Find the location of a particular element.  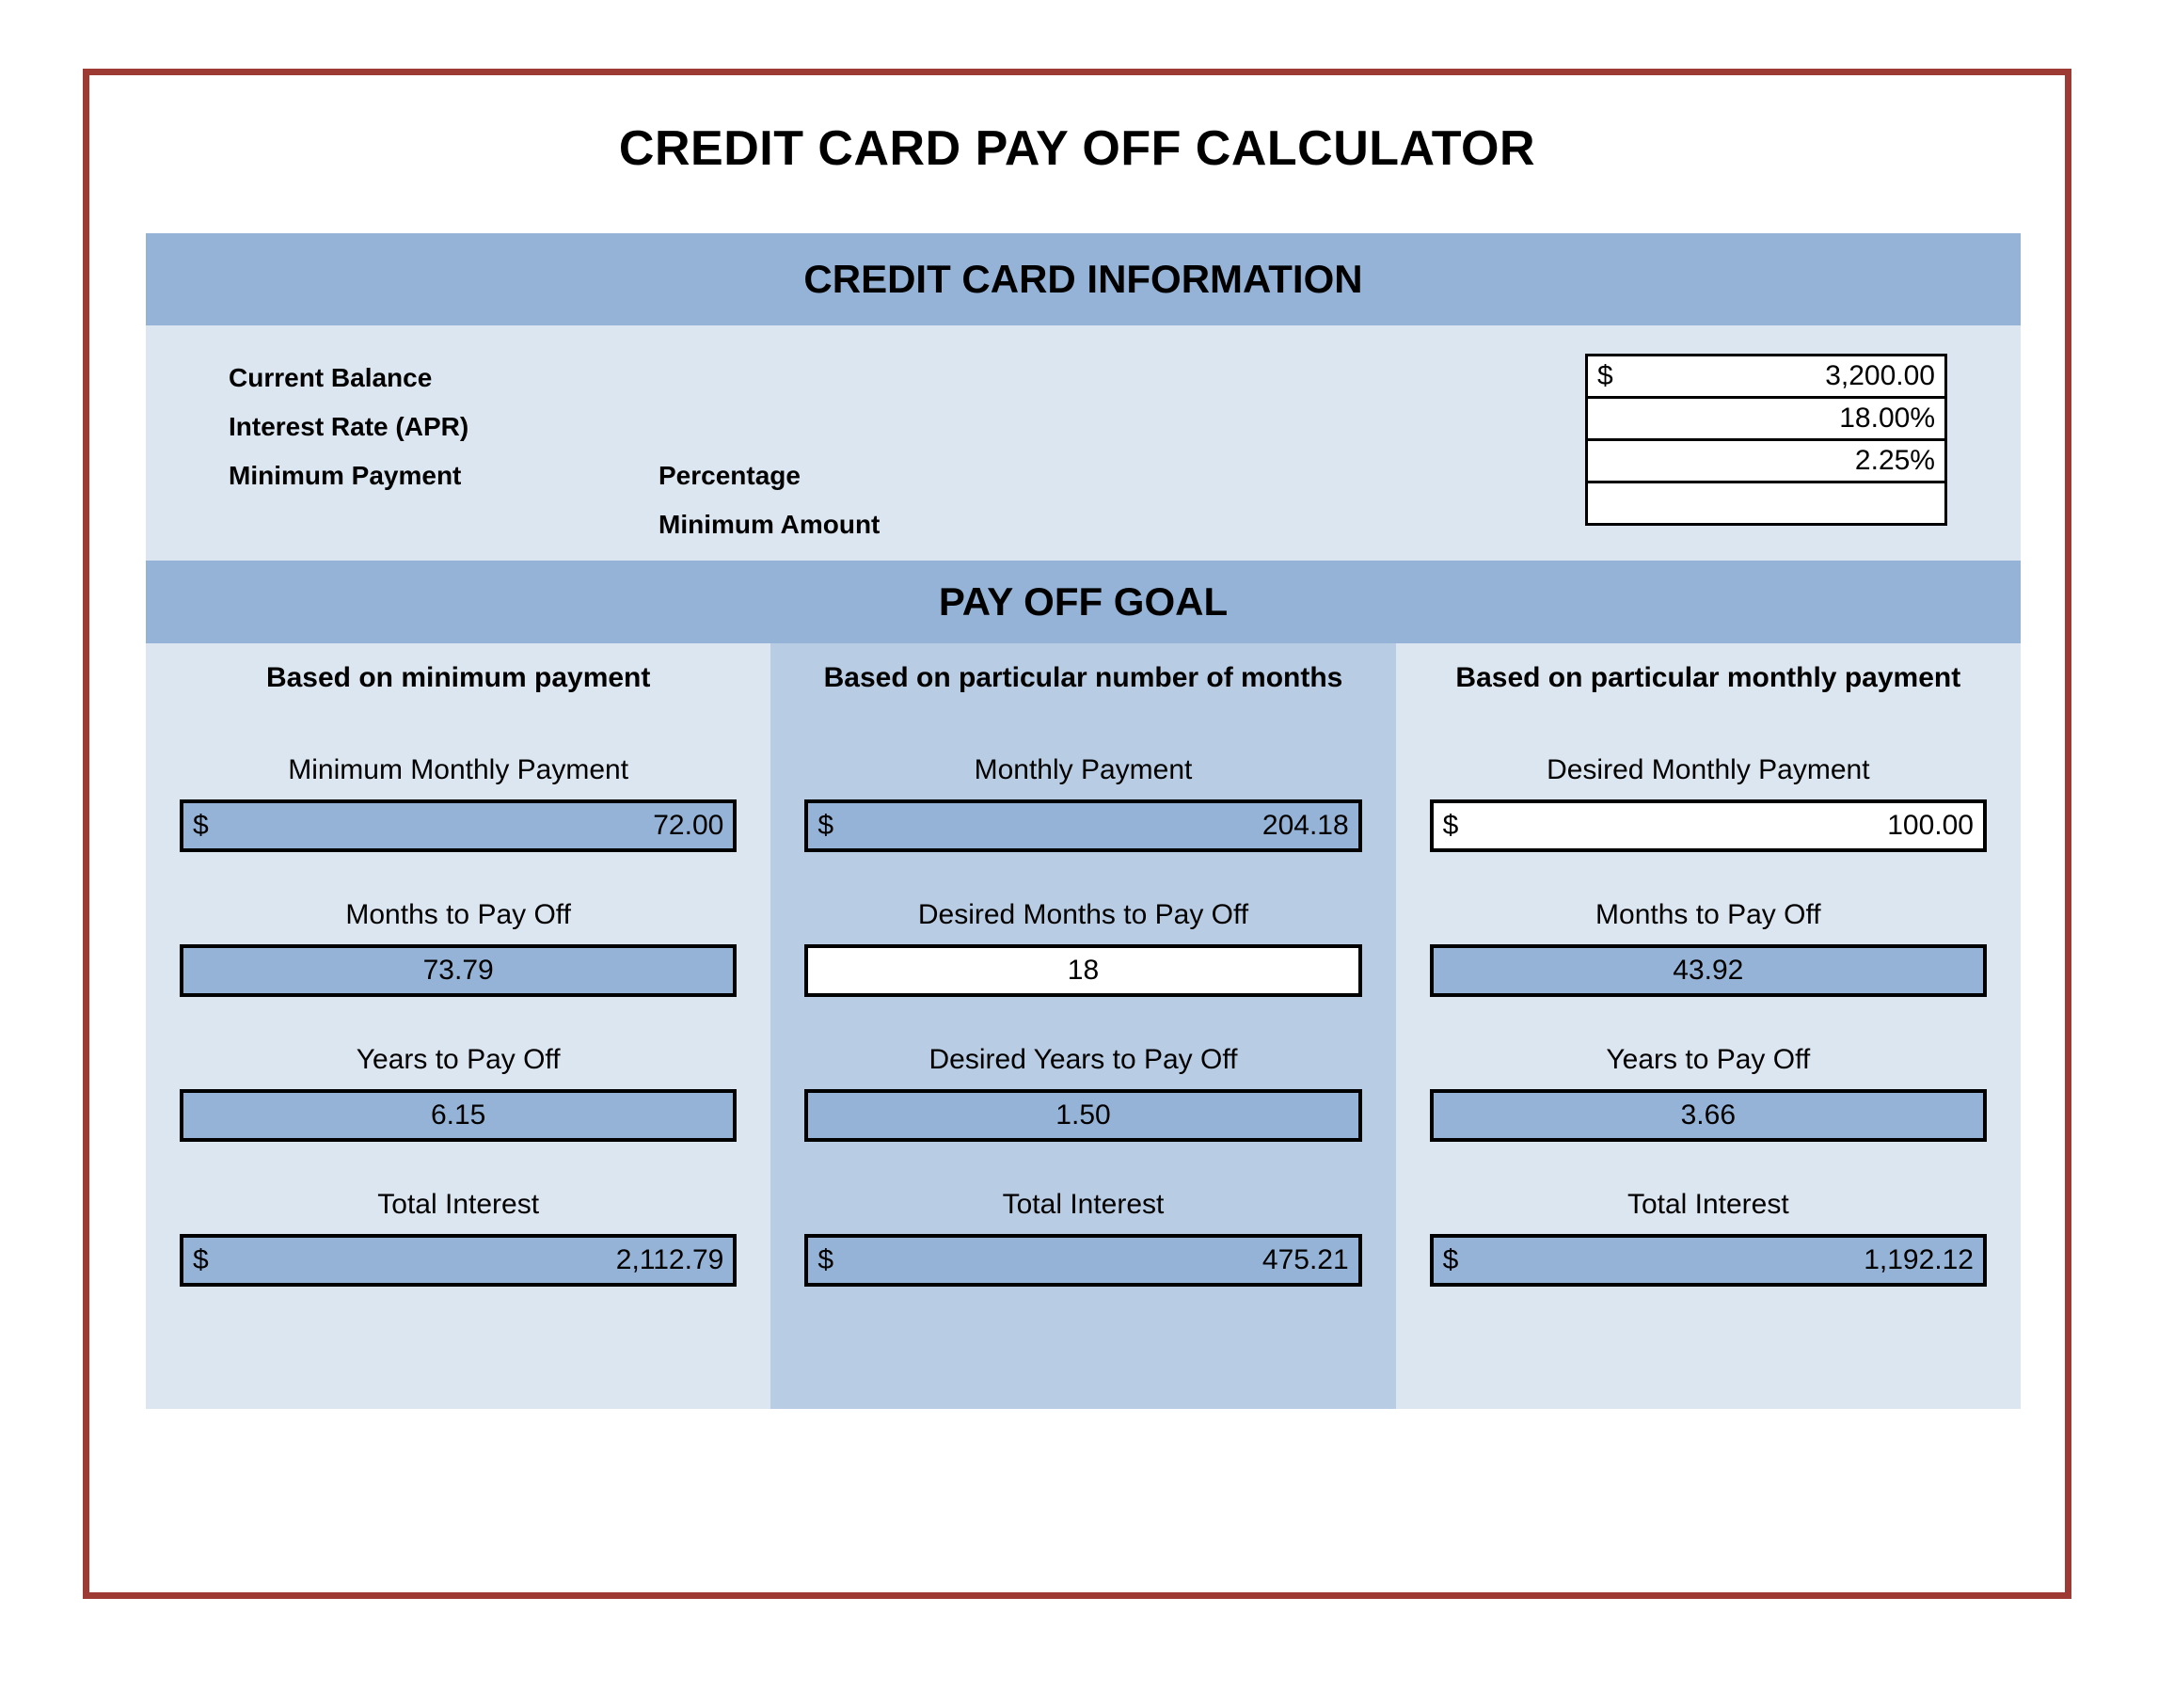

label-desired-years-to-pay-off: Desired Years to Pay Off is located at coordinates (1083, 1059).